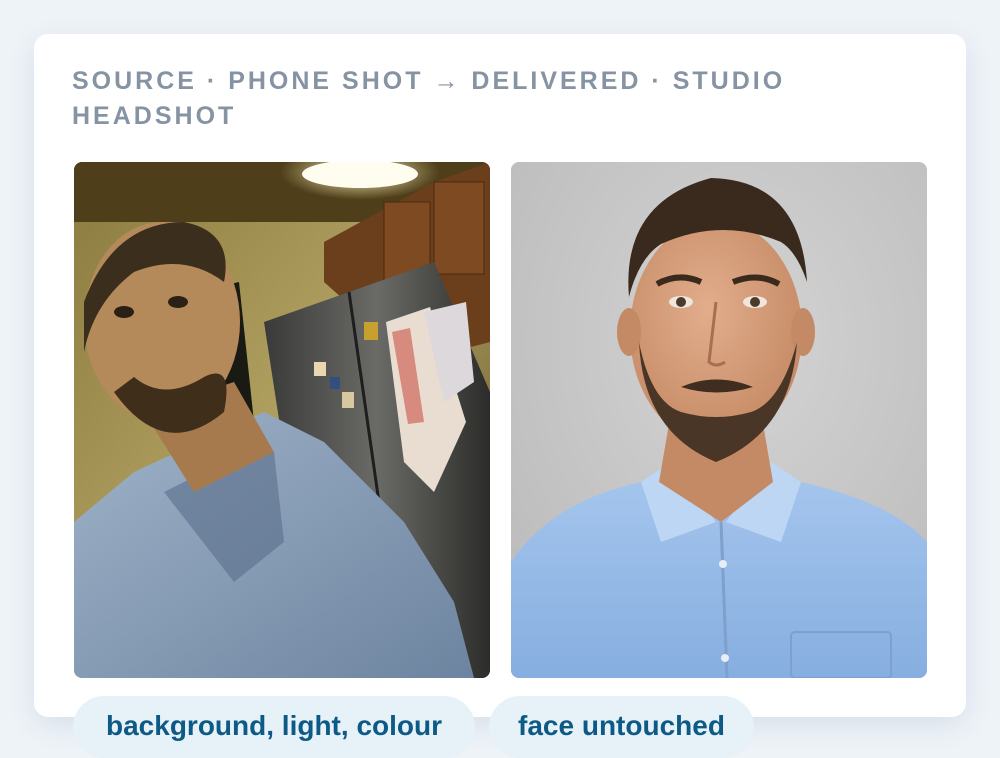 The height and width of the screenshot is (758, 1000). Describe the element at coordinates (447, 81) in the screenshot. I see `arrow-icon: →` at that location.